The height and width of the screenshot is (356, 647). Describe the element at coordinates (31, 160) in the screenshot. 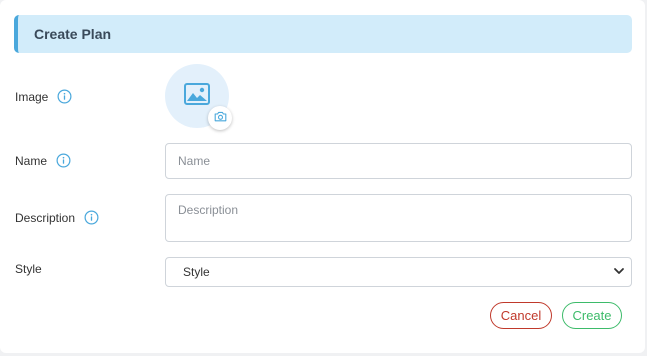

I see `name-label: Name` at that location.